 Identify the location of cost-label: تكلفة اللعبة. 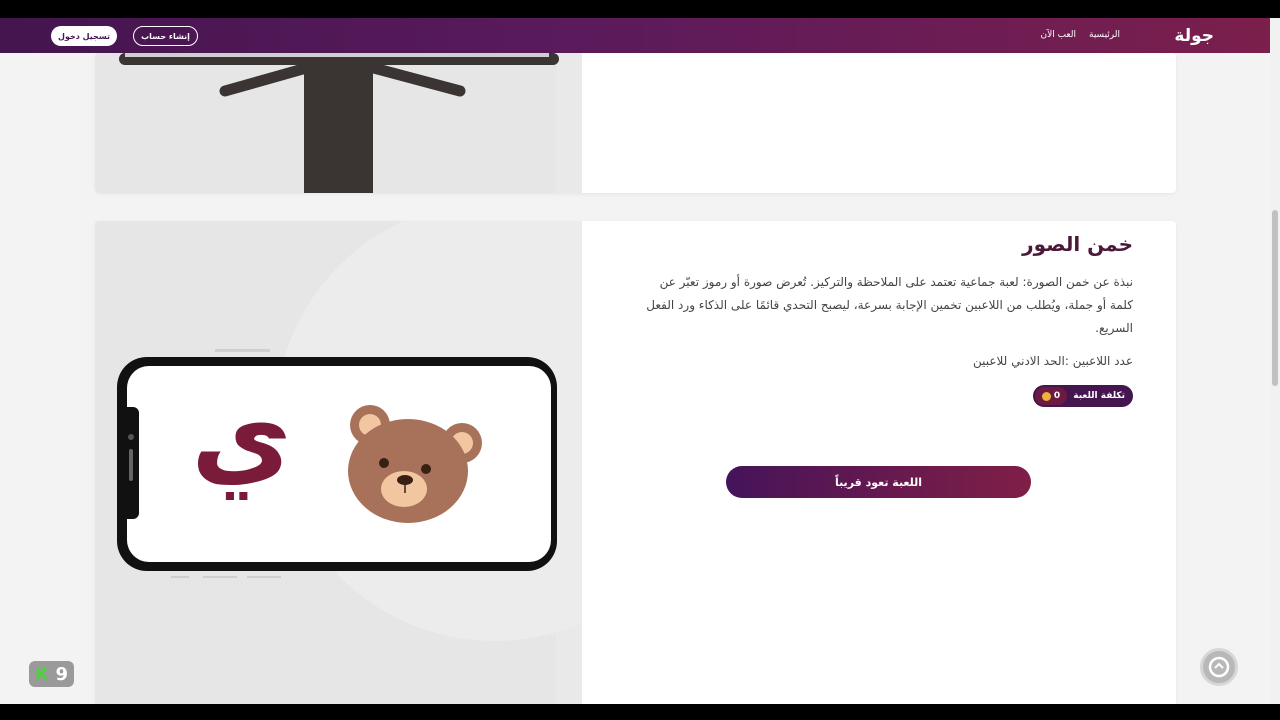
(1099, 396).